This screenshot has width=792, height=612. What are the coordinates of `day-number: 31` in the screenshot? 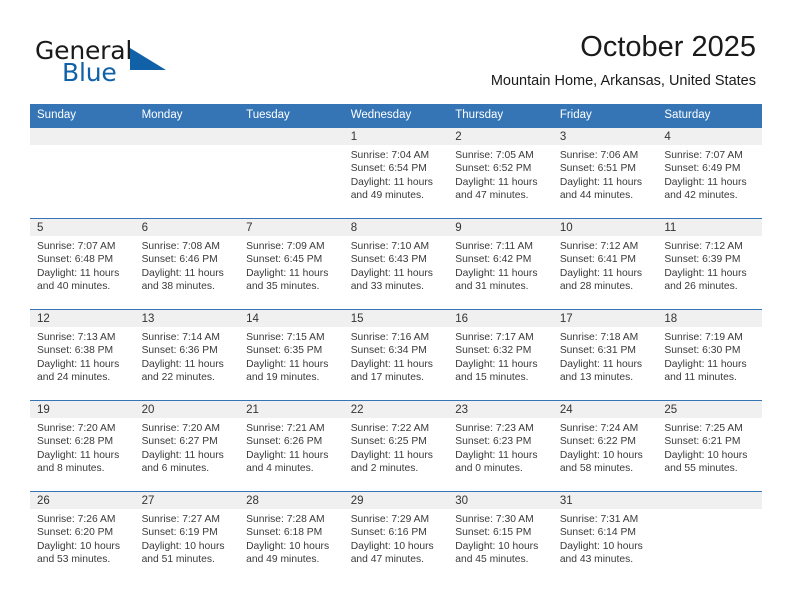 It's located at (605, 500).